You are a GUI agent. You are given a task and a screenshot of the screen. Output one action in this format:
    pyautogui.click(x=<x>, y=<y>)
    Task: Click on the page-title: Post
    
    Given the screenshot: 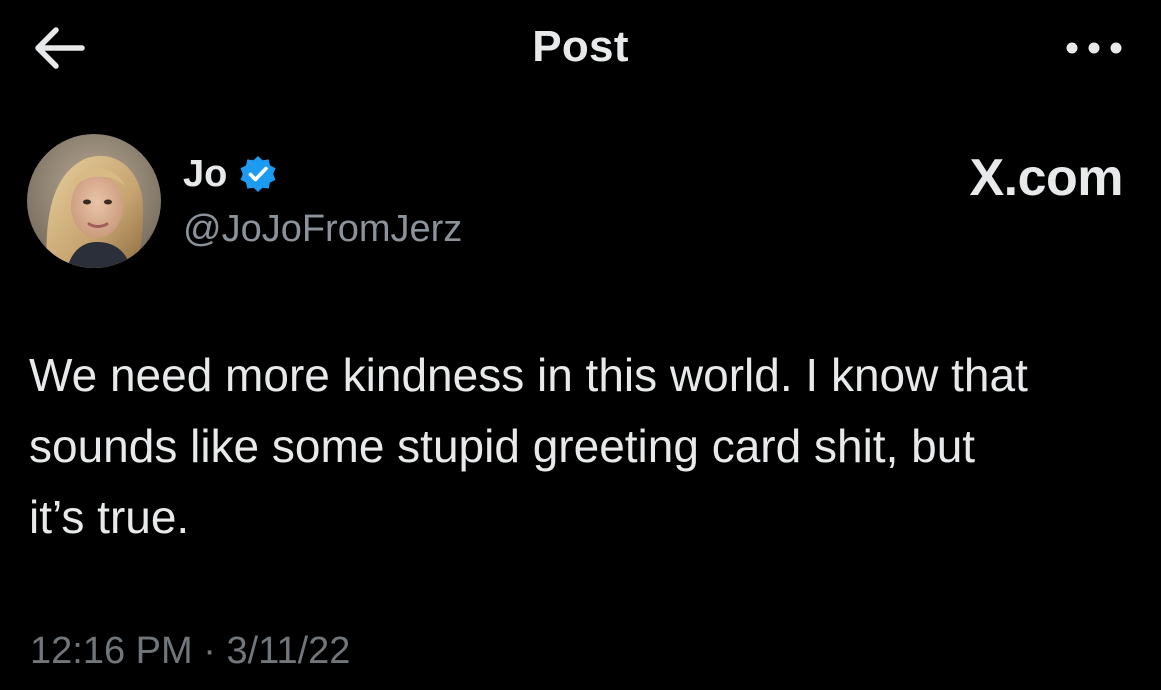 What is the action you would take?
    pyautogui.click(x=580, y=46)
    